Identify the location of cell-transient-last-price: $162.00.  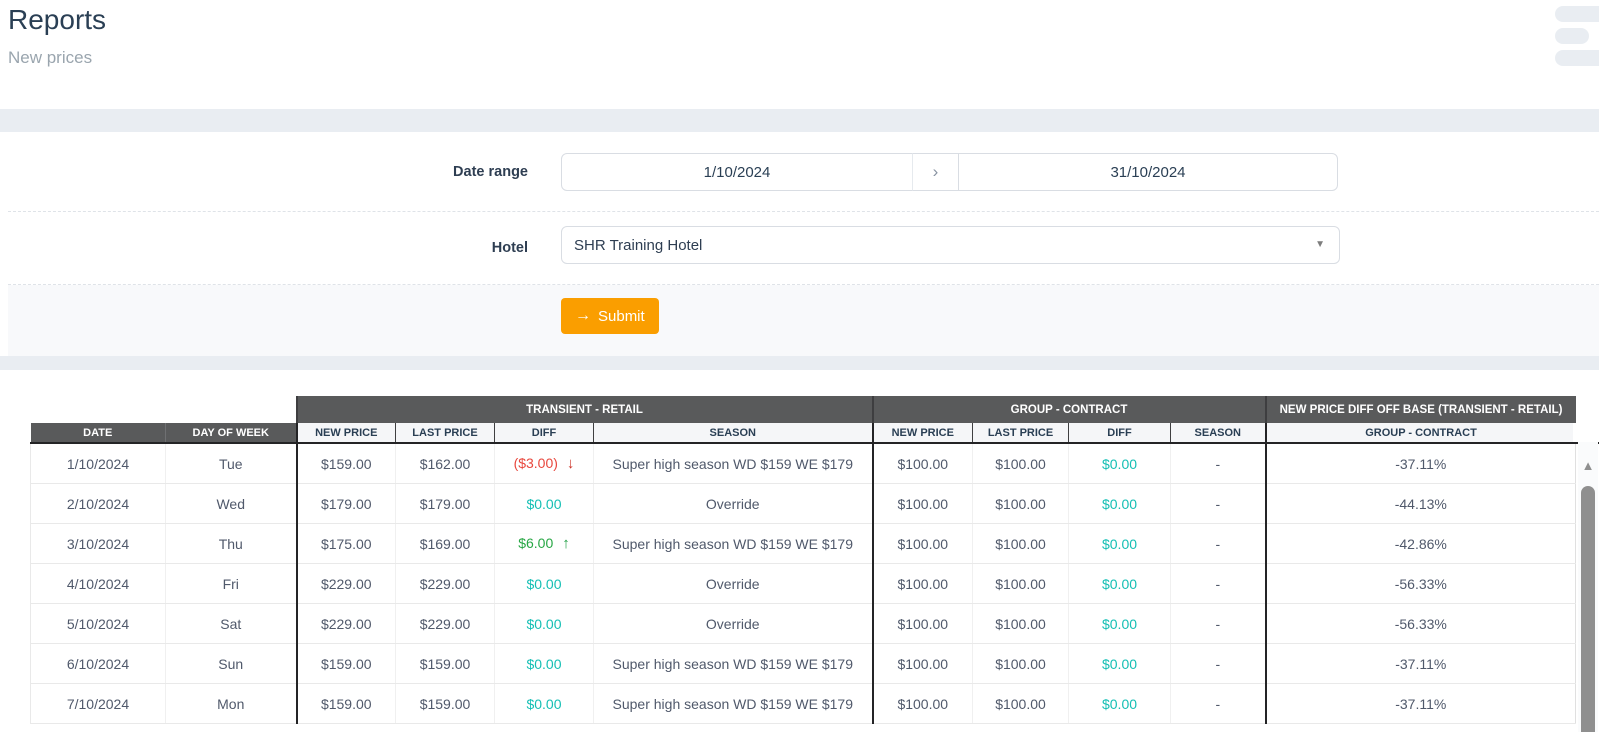
(445, 463).